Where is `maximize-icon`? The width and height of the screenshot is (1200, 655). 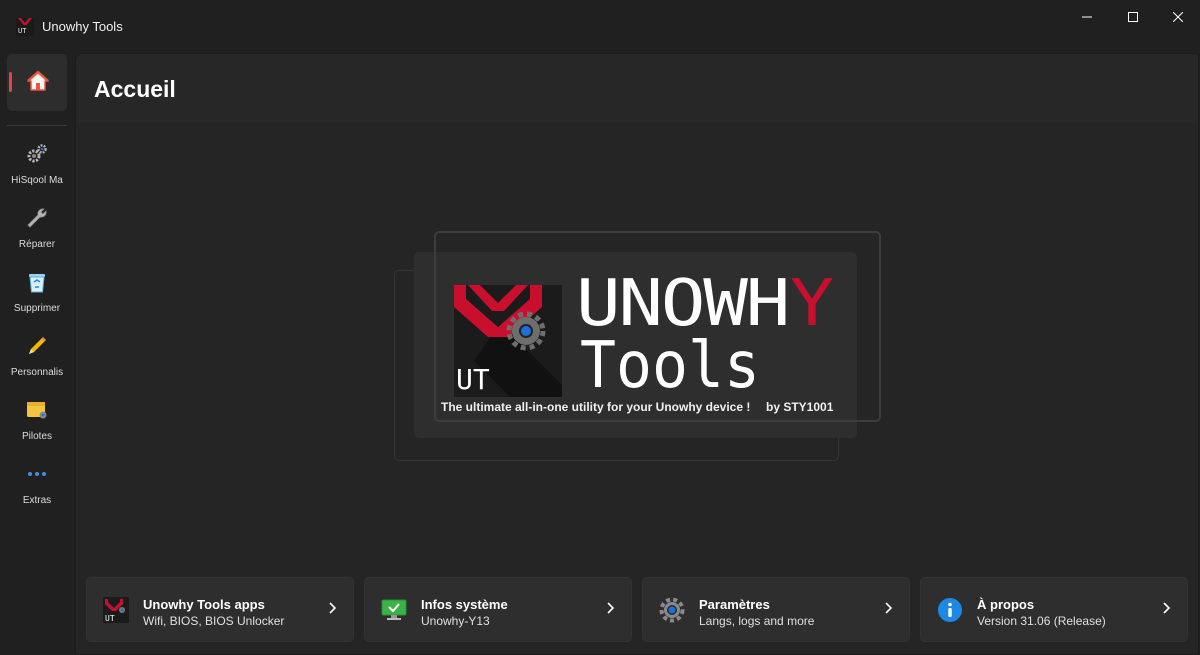
maximize-icon is located at coordinates (1133, 17).